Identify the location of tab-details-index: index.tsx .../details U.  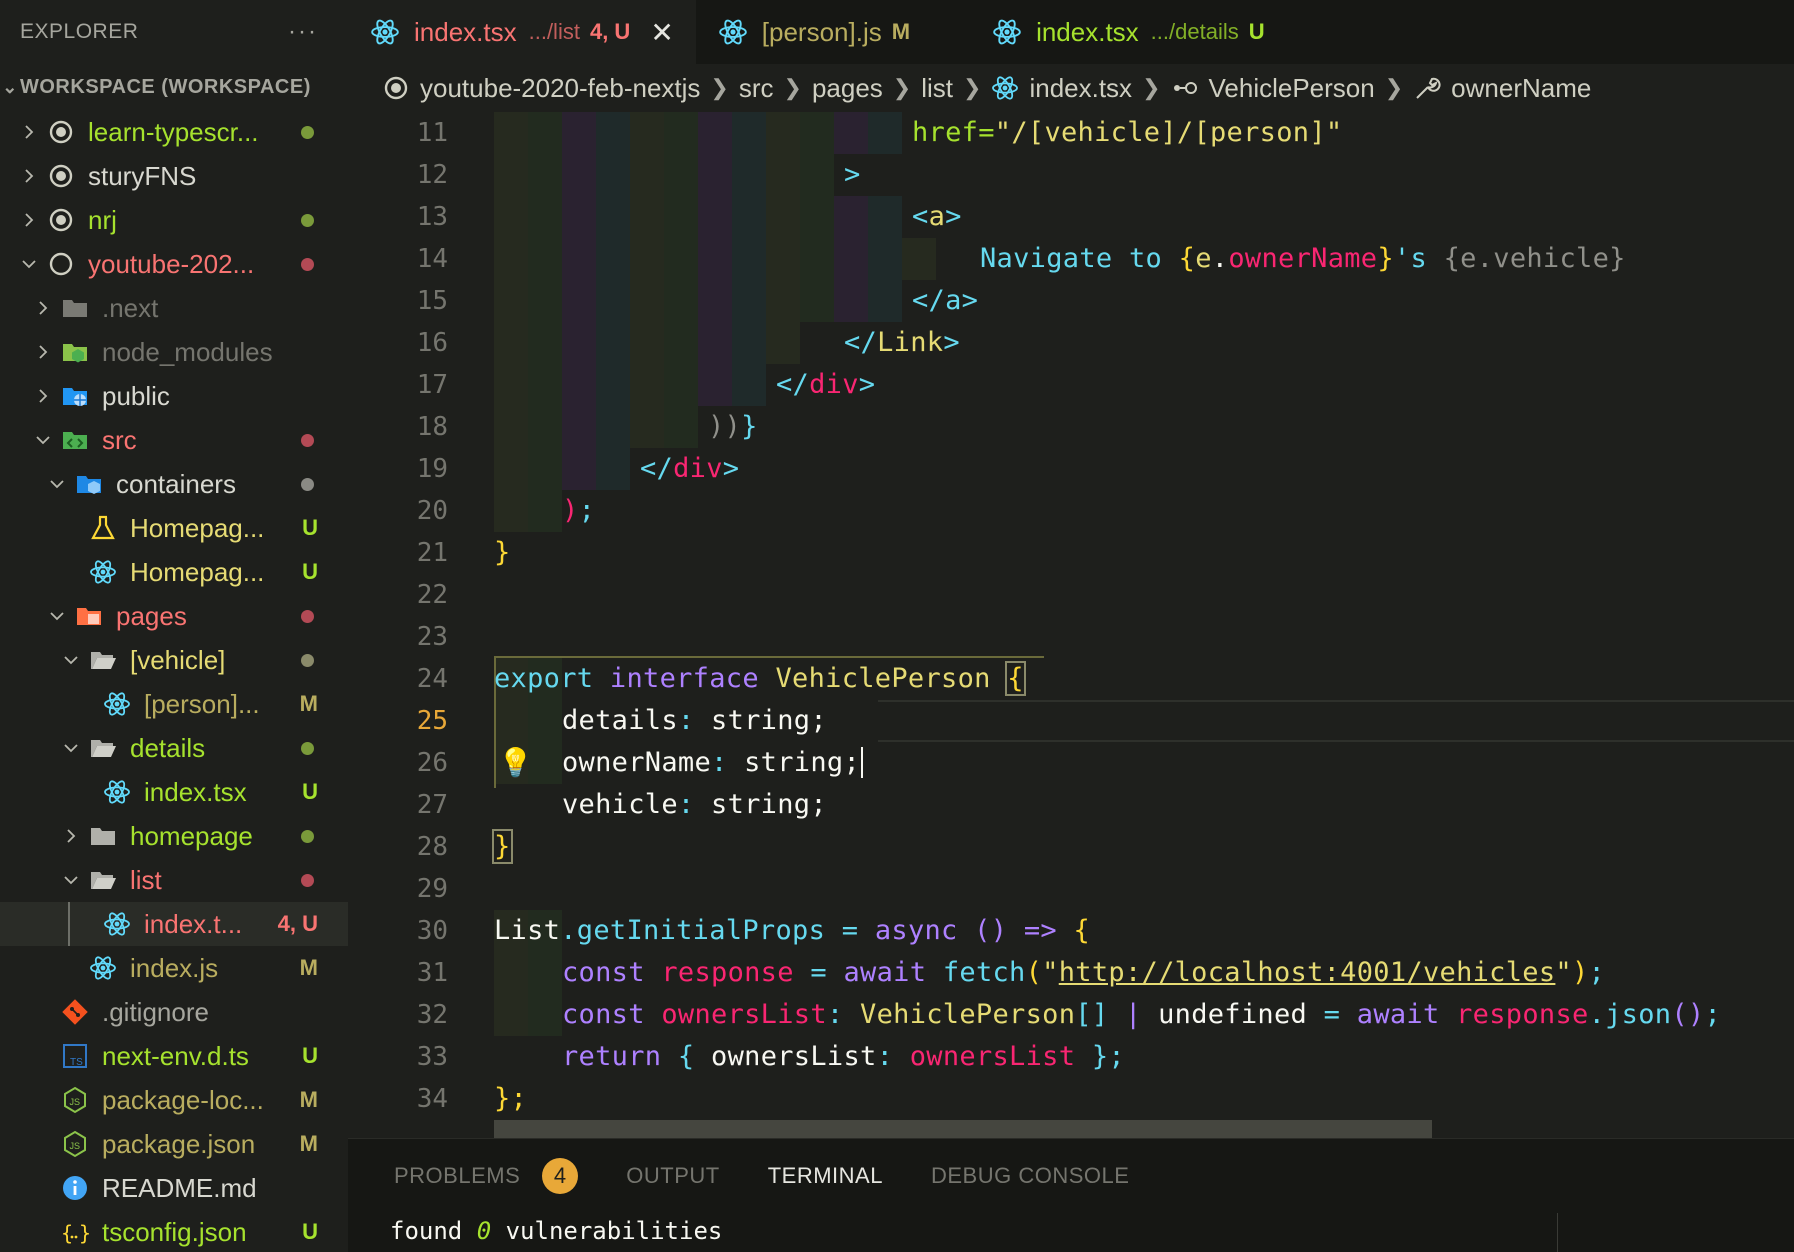
(1109, 32).